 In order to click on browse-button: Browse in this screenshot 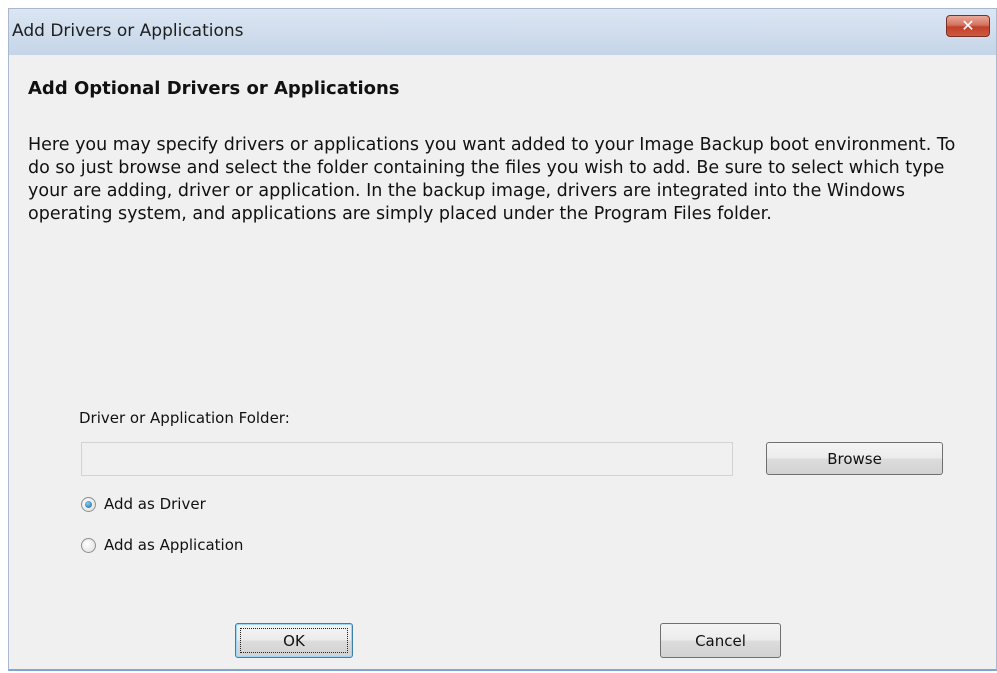, I will do `click(854, 458)`.